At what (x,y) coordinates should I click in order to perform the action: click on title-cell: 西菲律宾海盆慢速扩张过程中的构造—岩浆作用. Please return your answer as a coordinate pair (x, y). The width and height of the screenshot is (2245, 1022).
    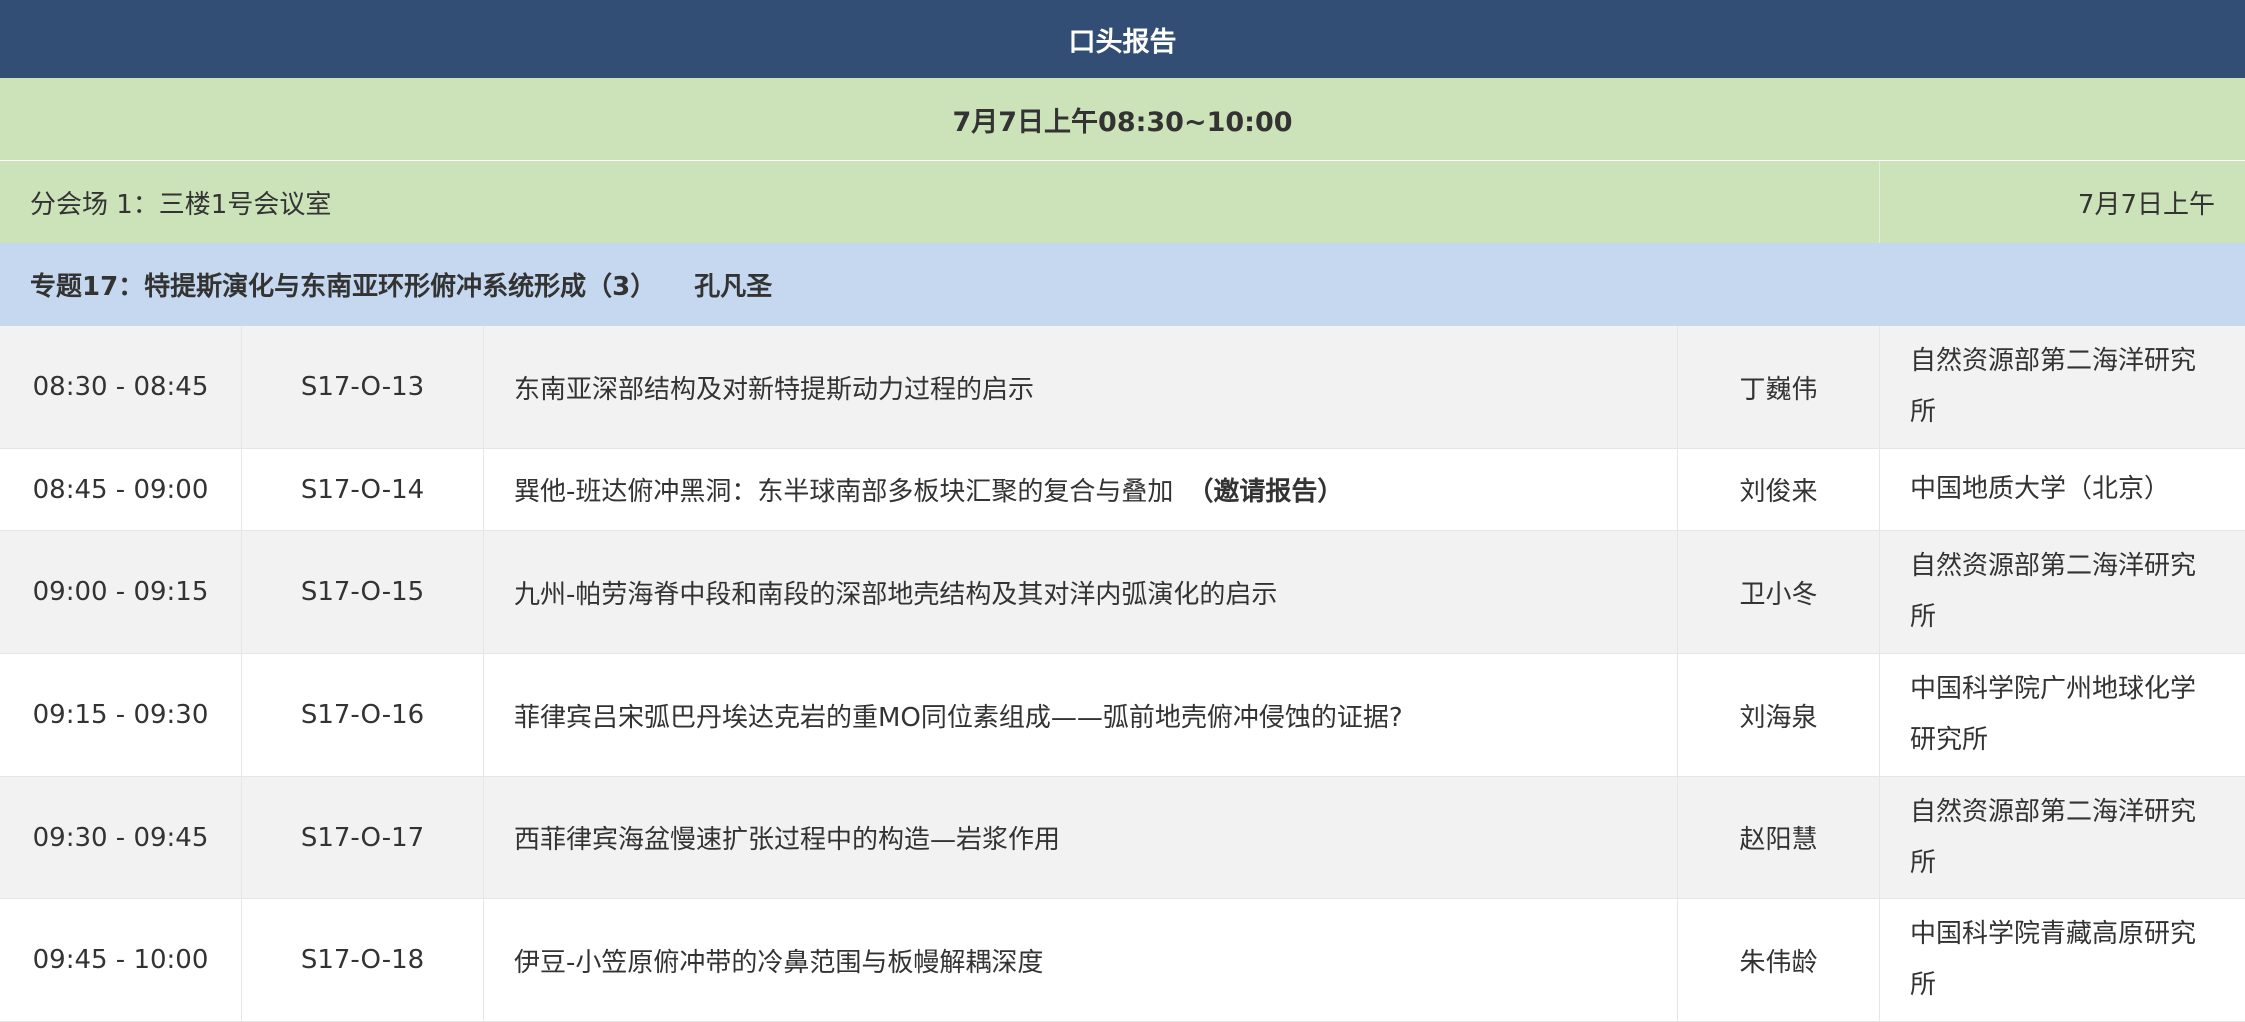
    Looking at the image, I should click on (1081, 837).